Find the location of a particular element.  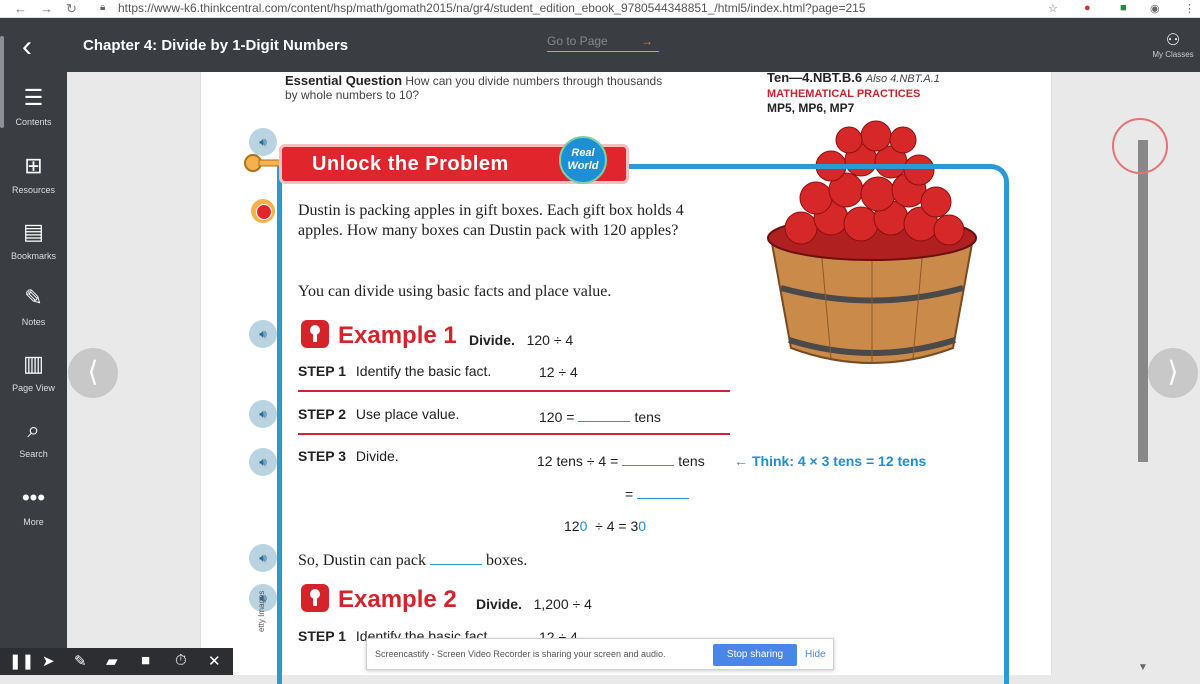

step-3: STEP 3 Divide. is located at coordinates (348, 456).